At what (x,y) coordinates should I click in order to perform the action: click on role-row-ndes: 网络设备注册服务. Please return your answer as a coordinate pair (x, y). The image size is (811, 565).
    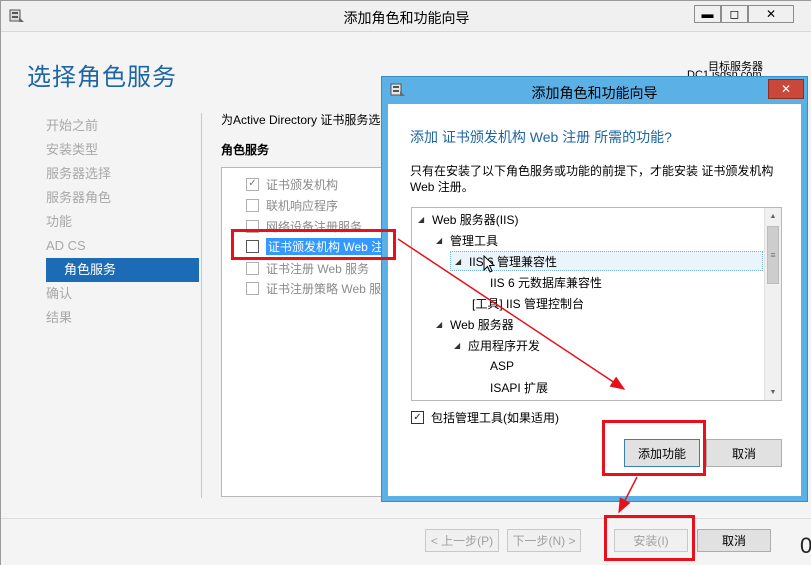
    Looking at the image, I should click on (304, 226).